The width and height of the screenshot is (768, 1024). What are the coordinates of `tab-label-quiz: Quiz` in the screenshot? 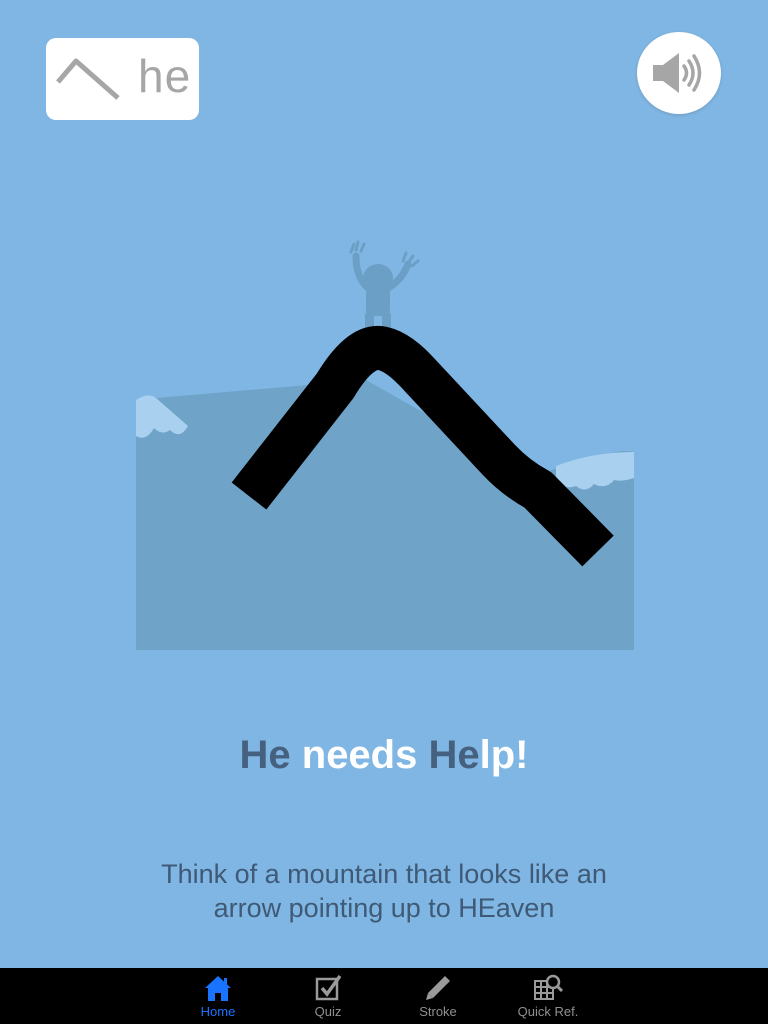 It's located at (328, 1011).